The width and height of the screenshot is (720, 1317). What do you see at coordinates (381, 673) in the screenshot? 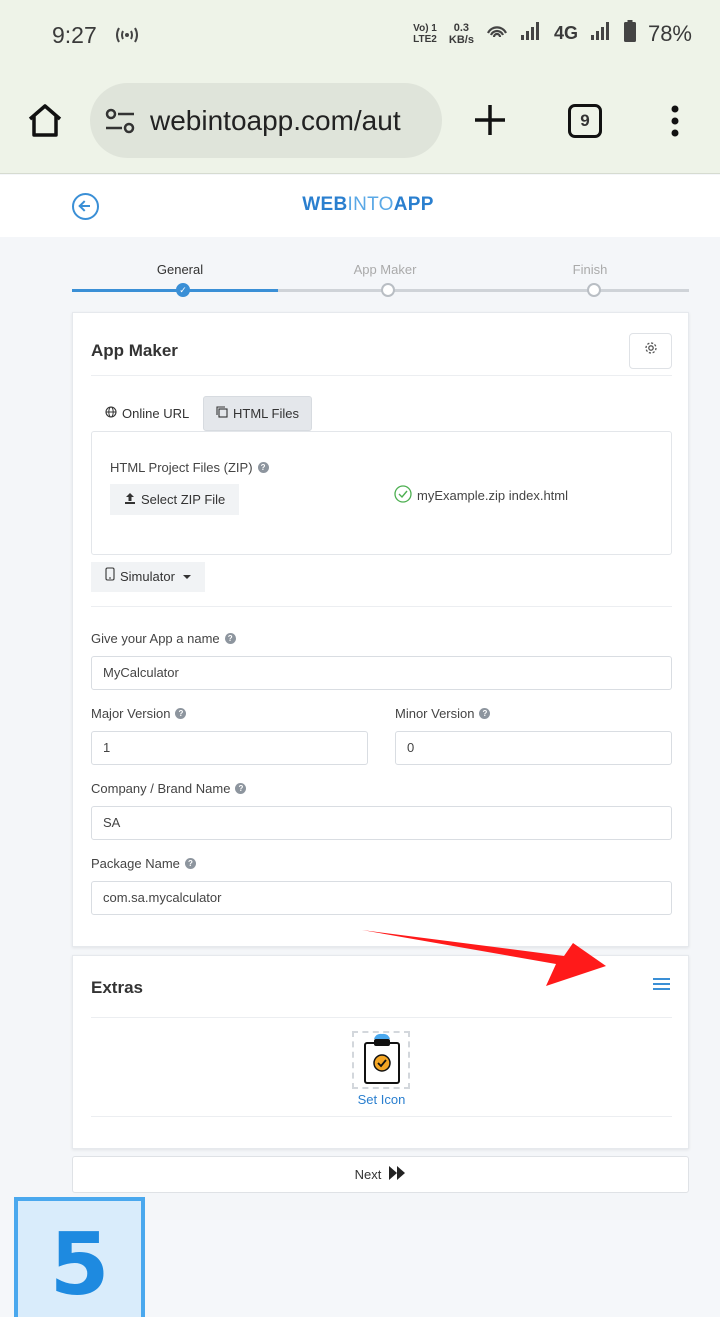
I see `app-name-input: MyCalculator` at bounding box center [381, 673].